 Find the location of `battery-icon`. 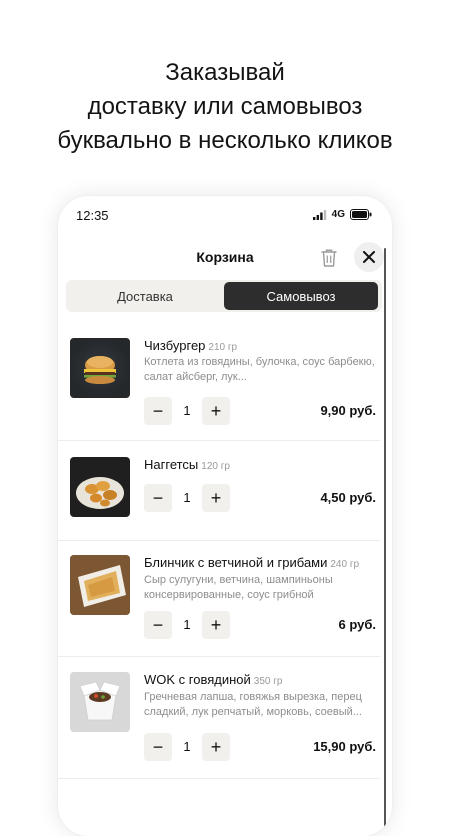

battery-icon is located at coordinates (361, 214).